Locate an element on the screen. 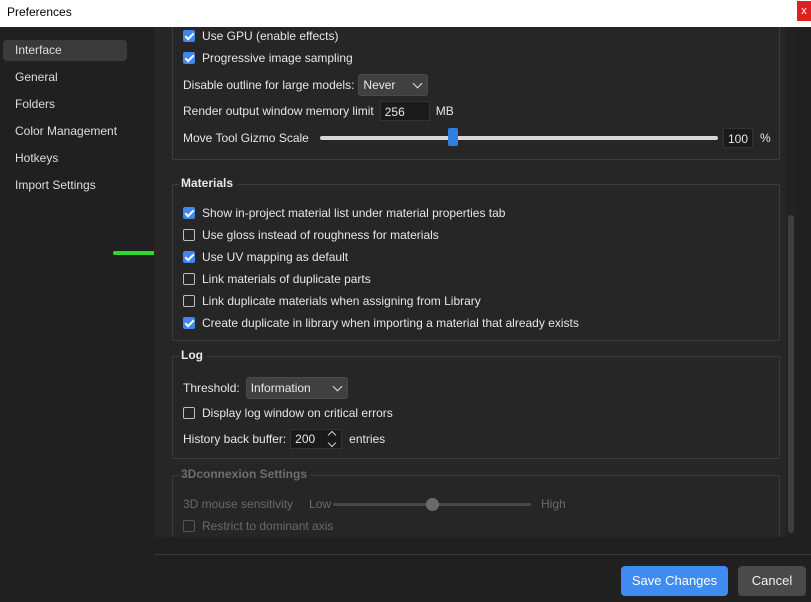 The height and width of the screenshot is (602, 811). material-option-label: Link materials of duplicate parts is located at coordinates (286, 279).